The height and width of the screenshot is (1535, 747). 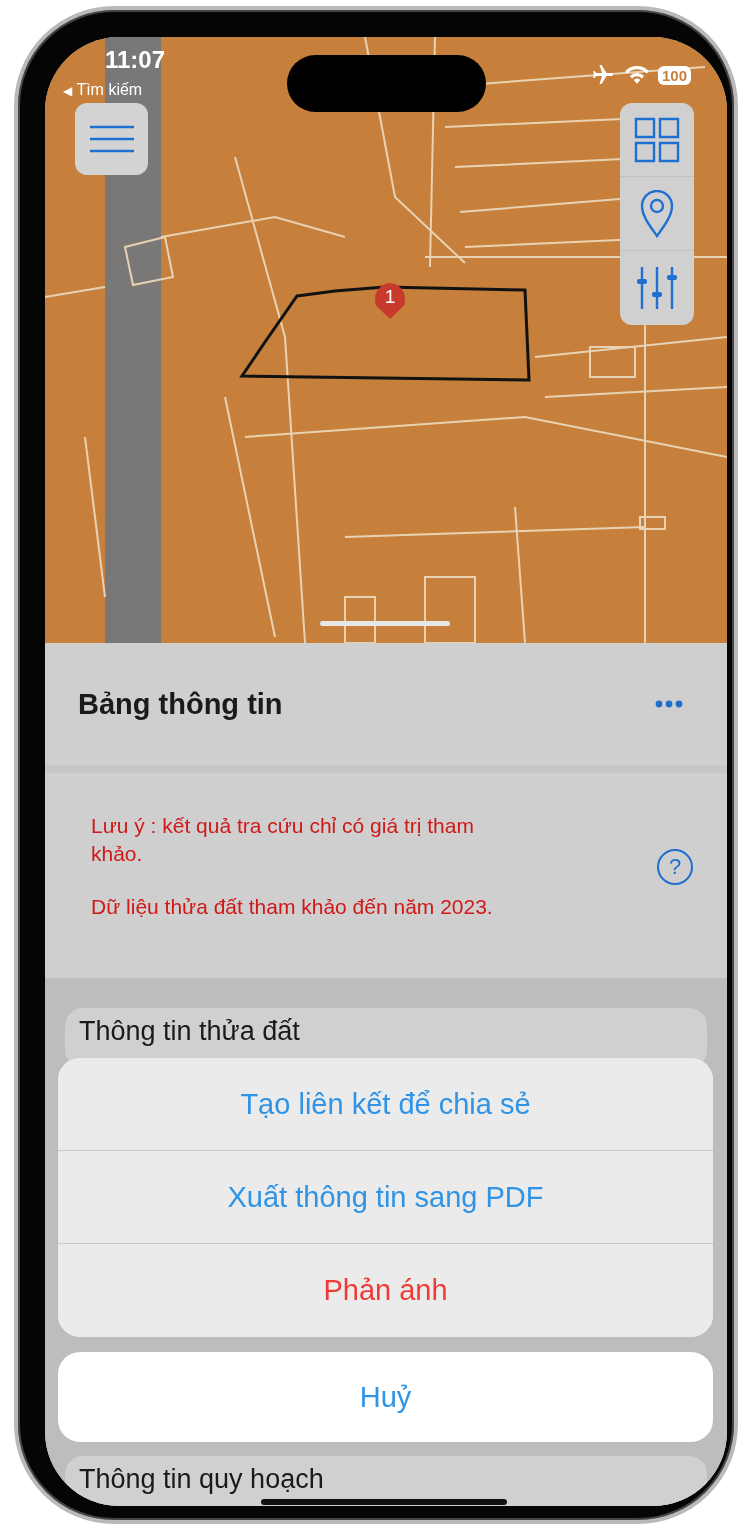 What do you see at coordinates (657, 288) in the screenshot?
I see `sliders-icon` at bounding box center [657, 288].